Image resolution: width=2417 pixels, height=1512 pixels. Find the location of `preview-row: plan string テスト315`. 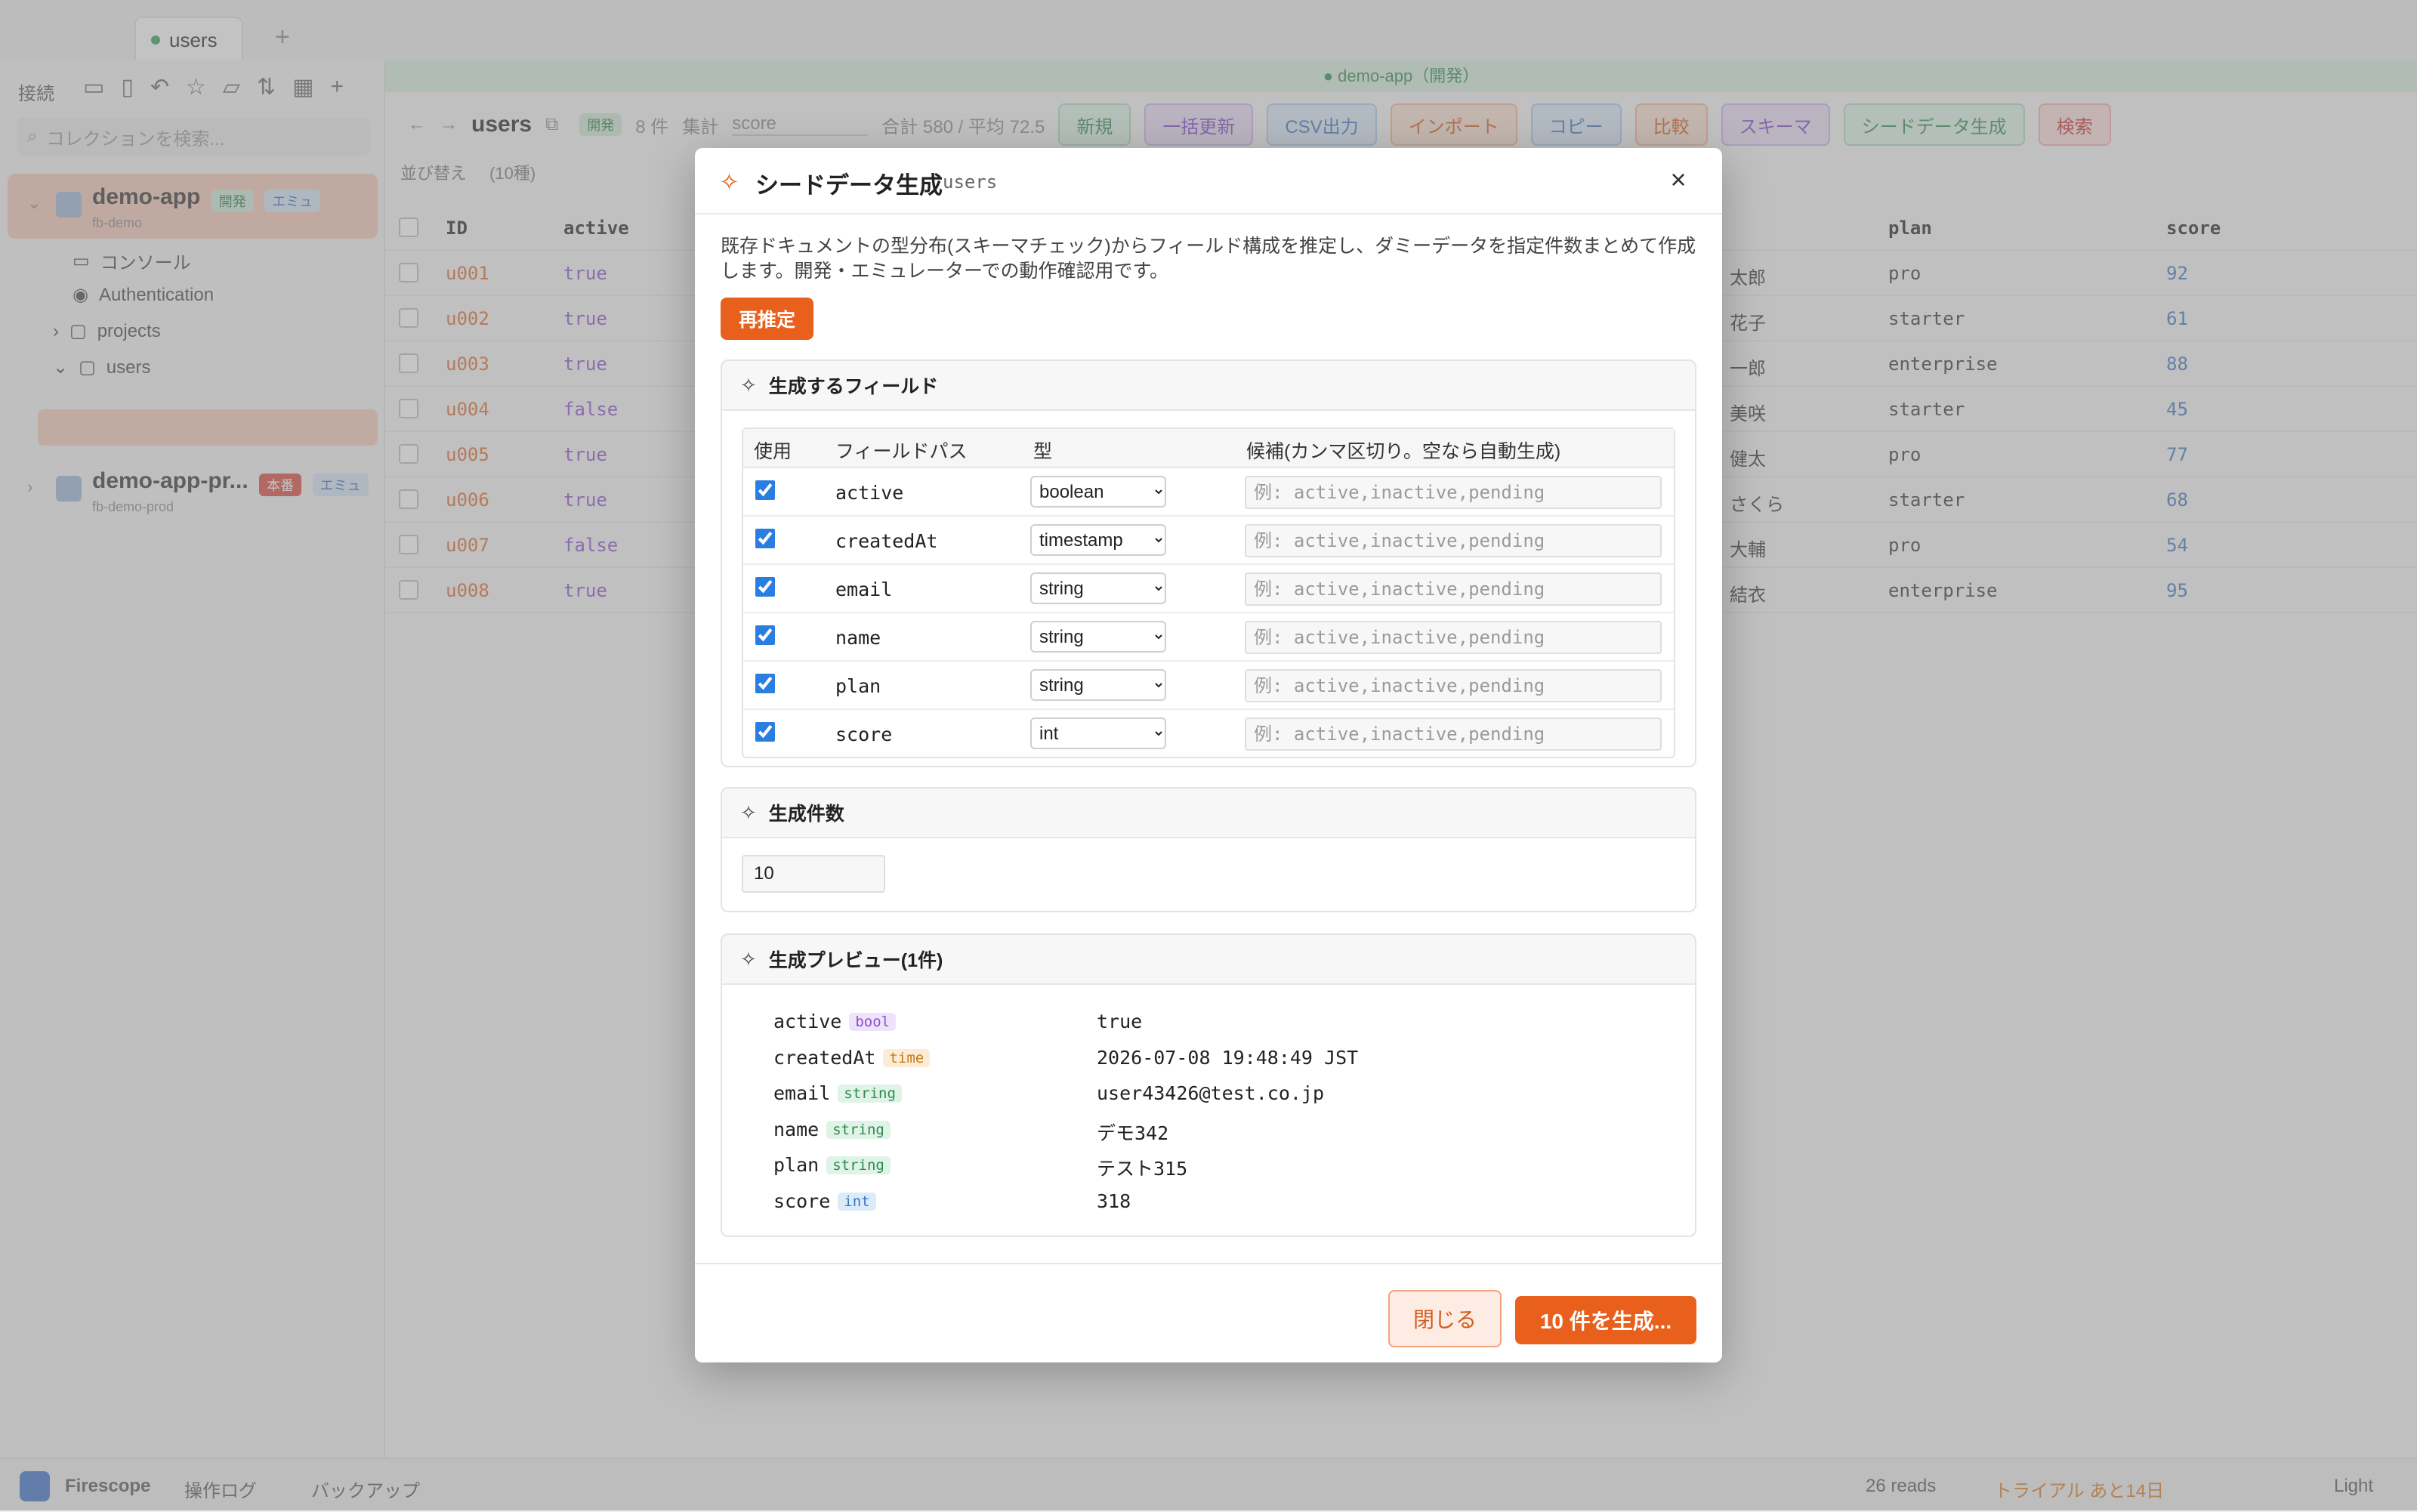

preview-row: plan string テスト315 is located at coordinates (1219, 1164).